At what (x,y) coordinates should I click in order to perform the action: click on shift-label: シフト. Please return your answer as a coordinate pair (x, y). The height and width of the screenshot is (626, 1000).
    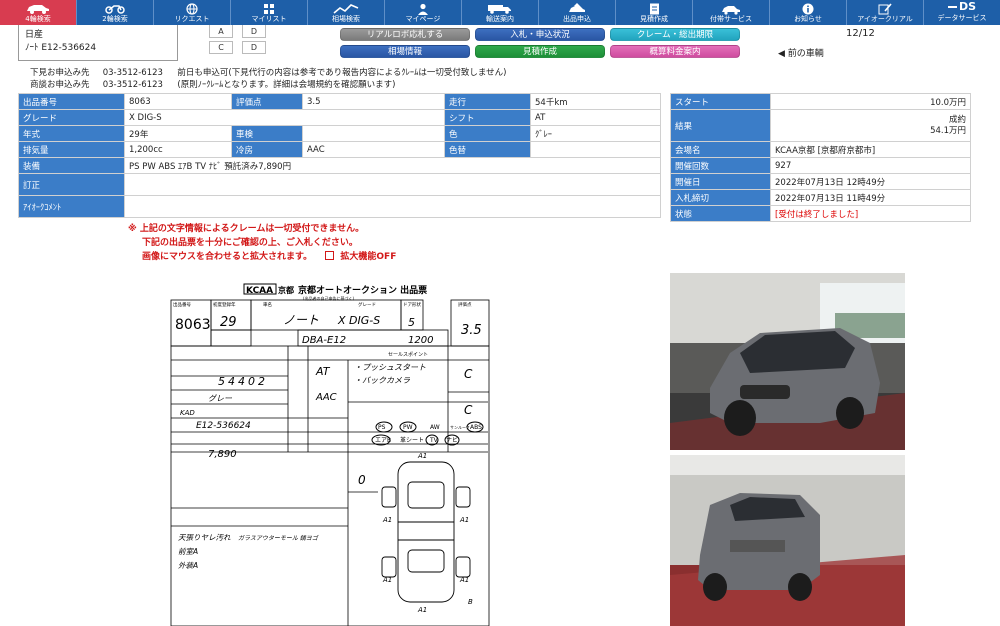
    Looking at the image, I should click on (487, 117).